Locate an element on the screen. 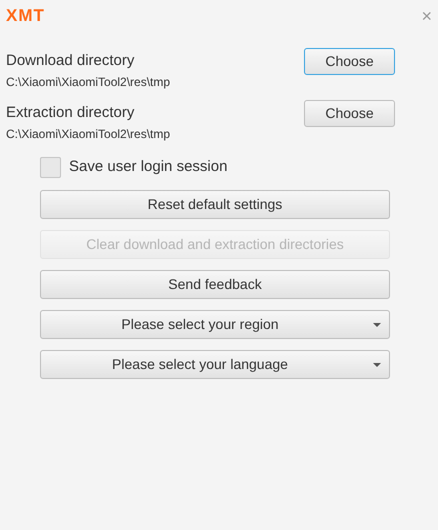 The width and height of the screenshot is (438, 530). checkbox is located at coordinates (50, 167).